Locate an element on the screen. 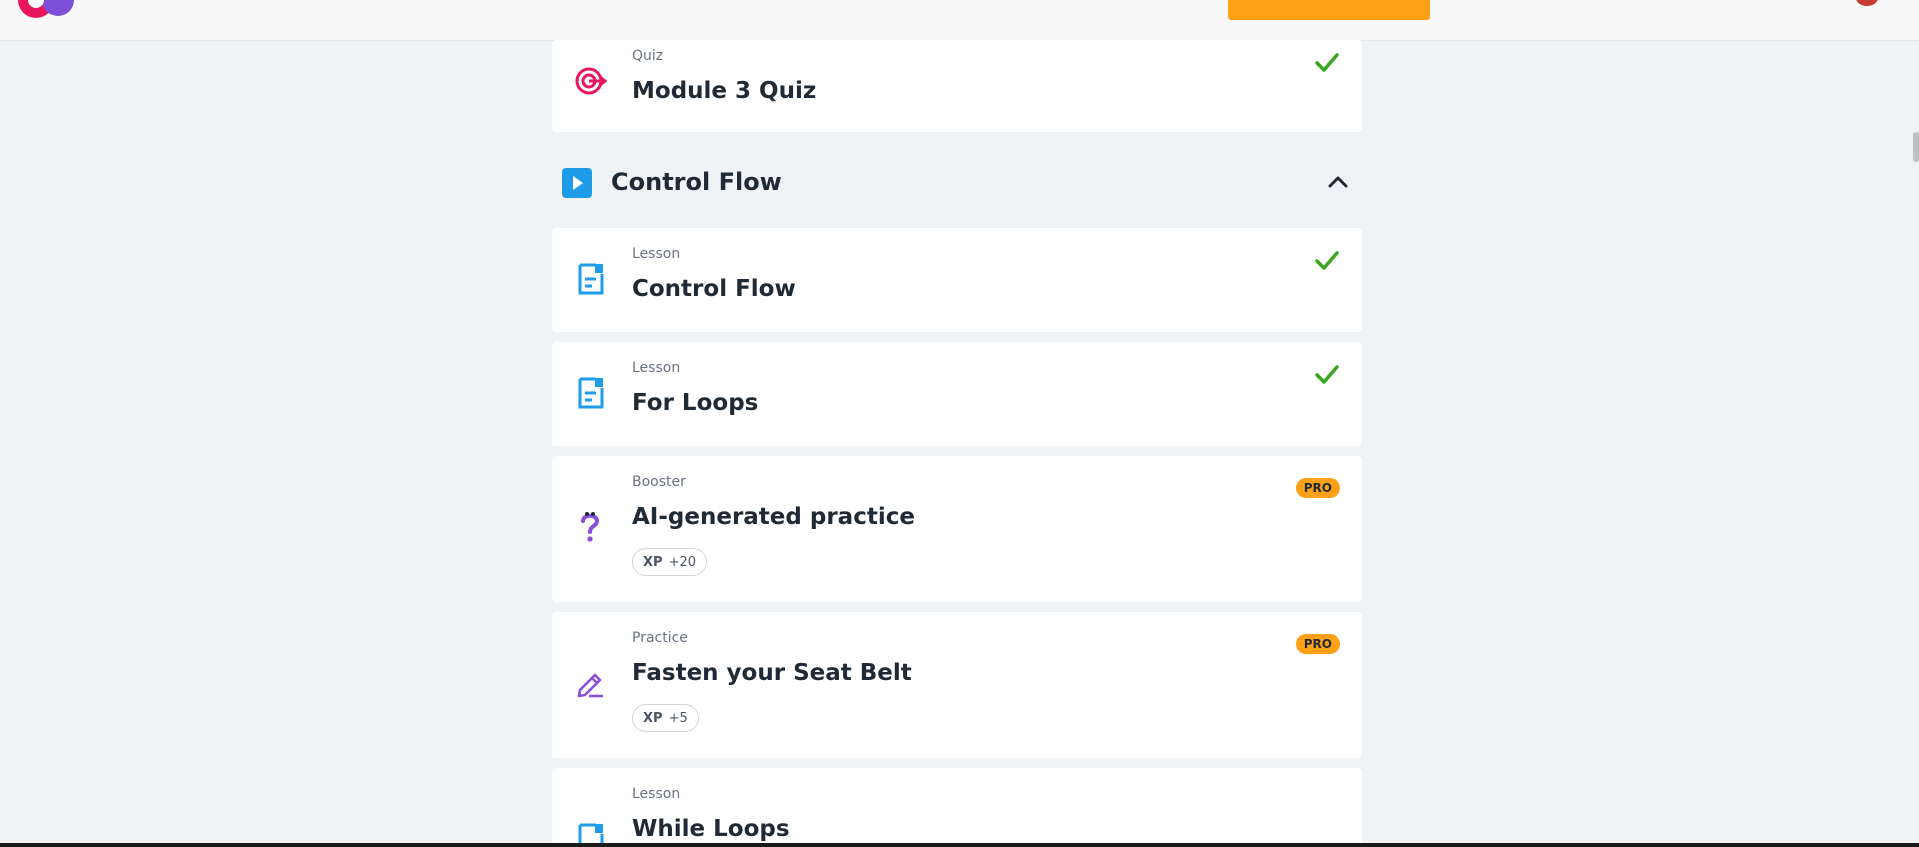  chevron-up-icon is located at coordinates (1338, 182).